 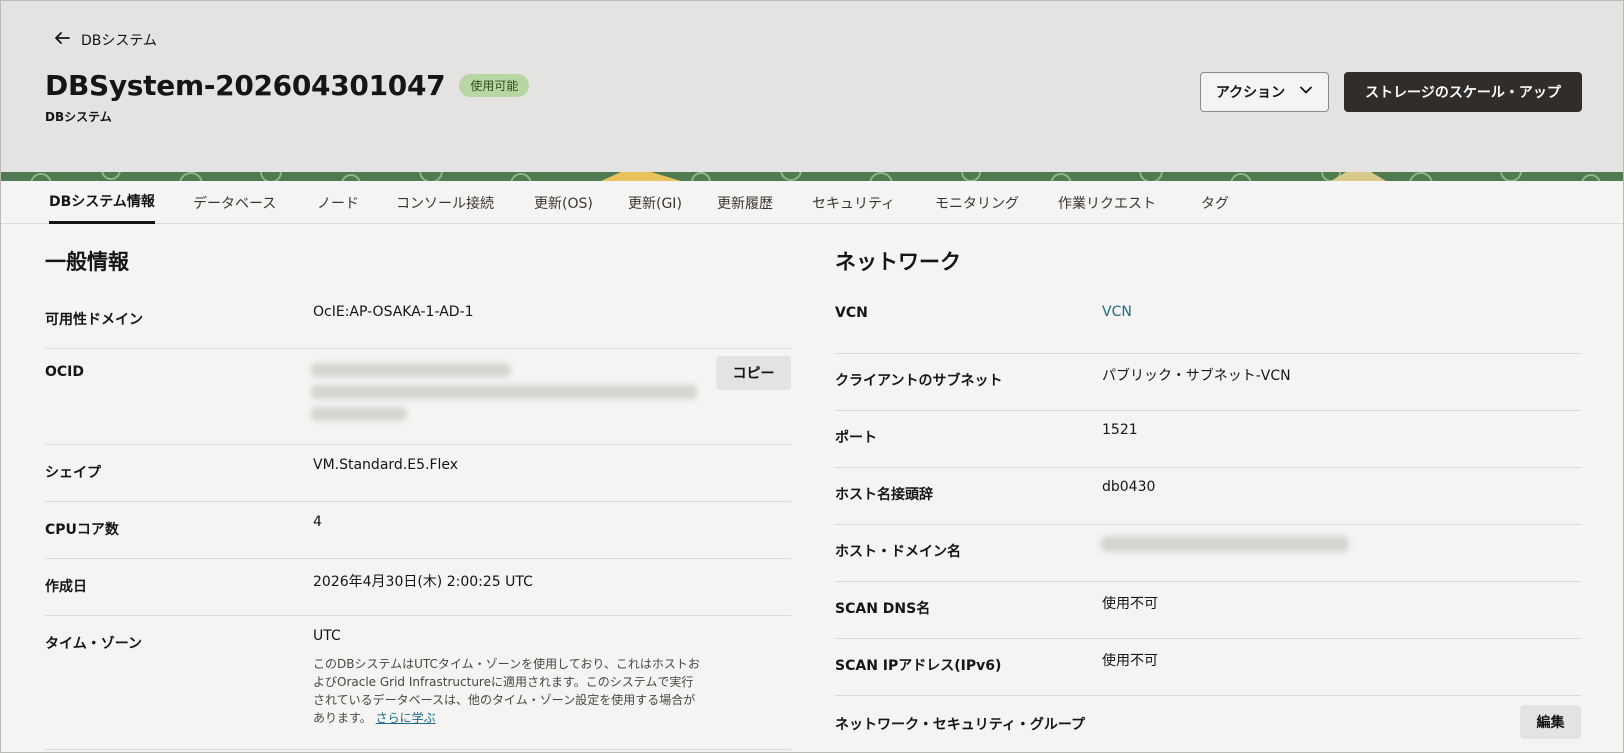 What do you see at coordinates (102, 202) in the screenshot?
I see `tab-dbsystem-info: DBシステム情報` at bounding box center [102, 202].